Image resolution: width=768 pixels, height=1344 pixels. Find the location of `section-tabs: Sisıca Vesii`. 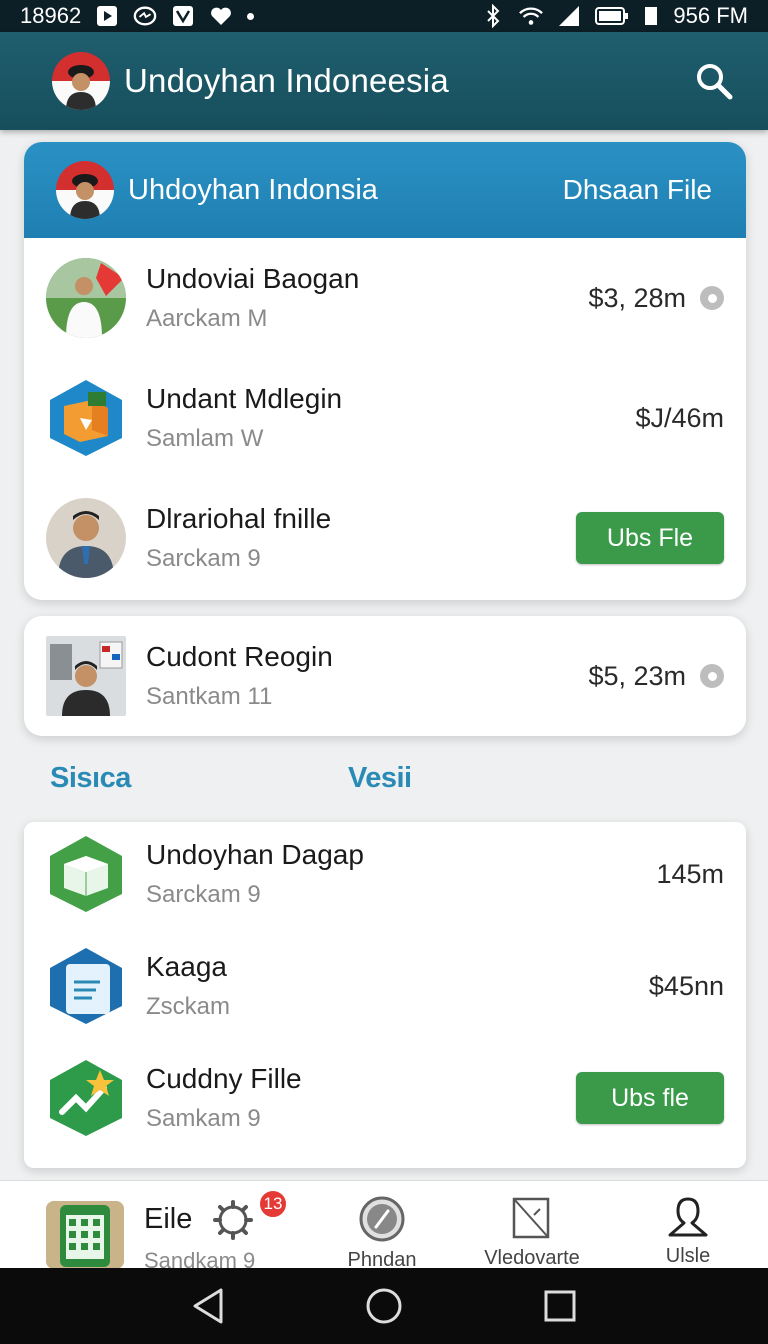

section-tabs: Sisıca Vesii is located at coordinates (390, 782).